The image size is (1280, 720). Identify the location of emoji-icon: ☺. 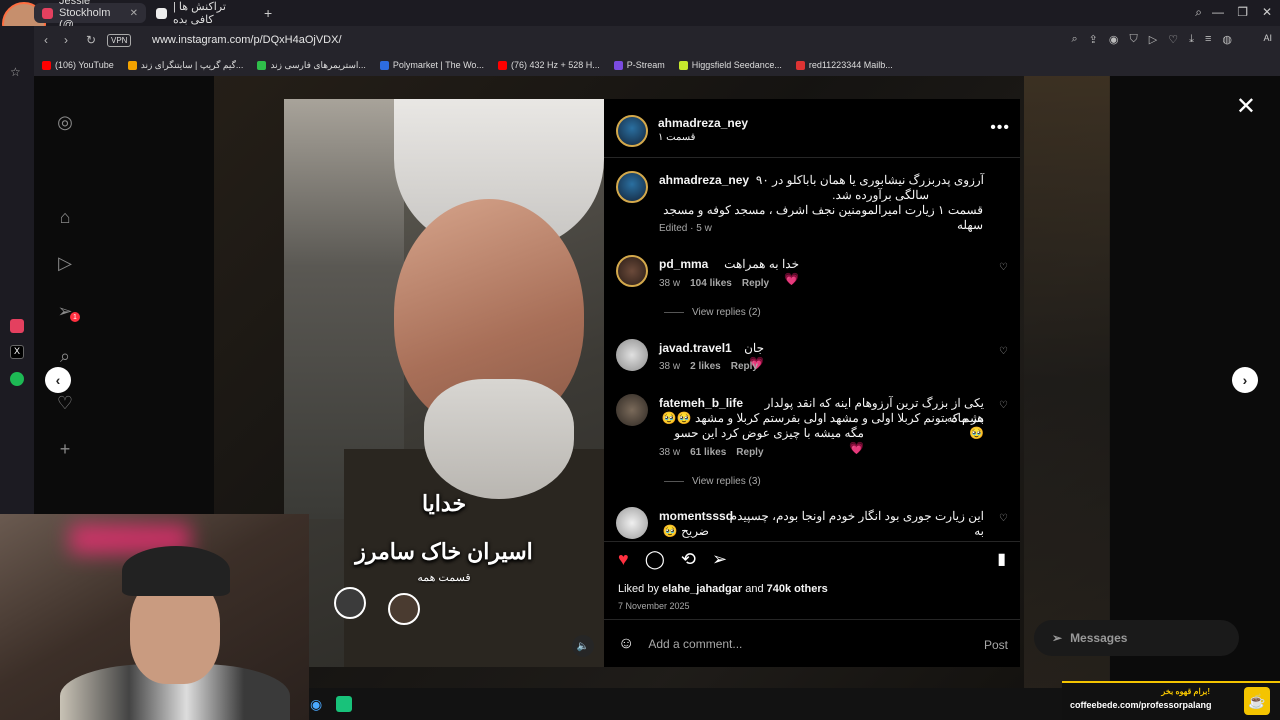
(626, 644).